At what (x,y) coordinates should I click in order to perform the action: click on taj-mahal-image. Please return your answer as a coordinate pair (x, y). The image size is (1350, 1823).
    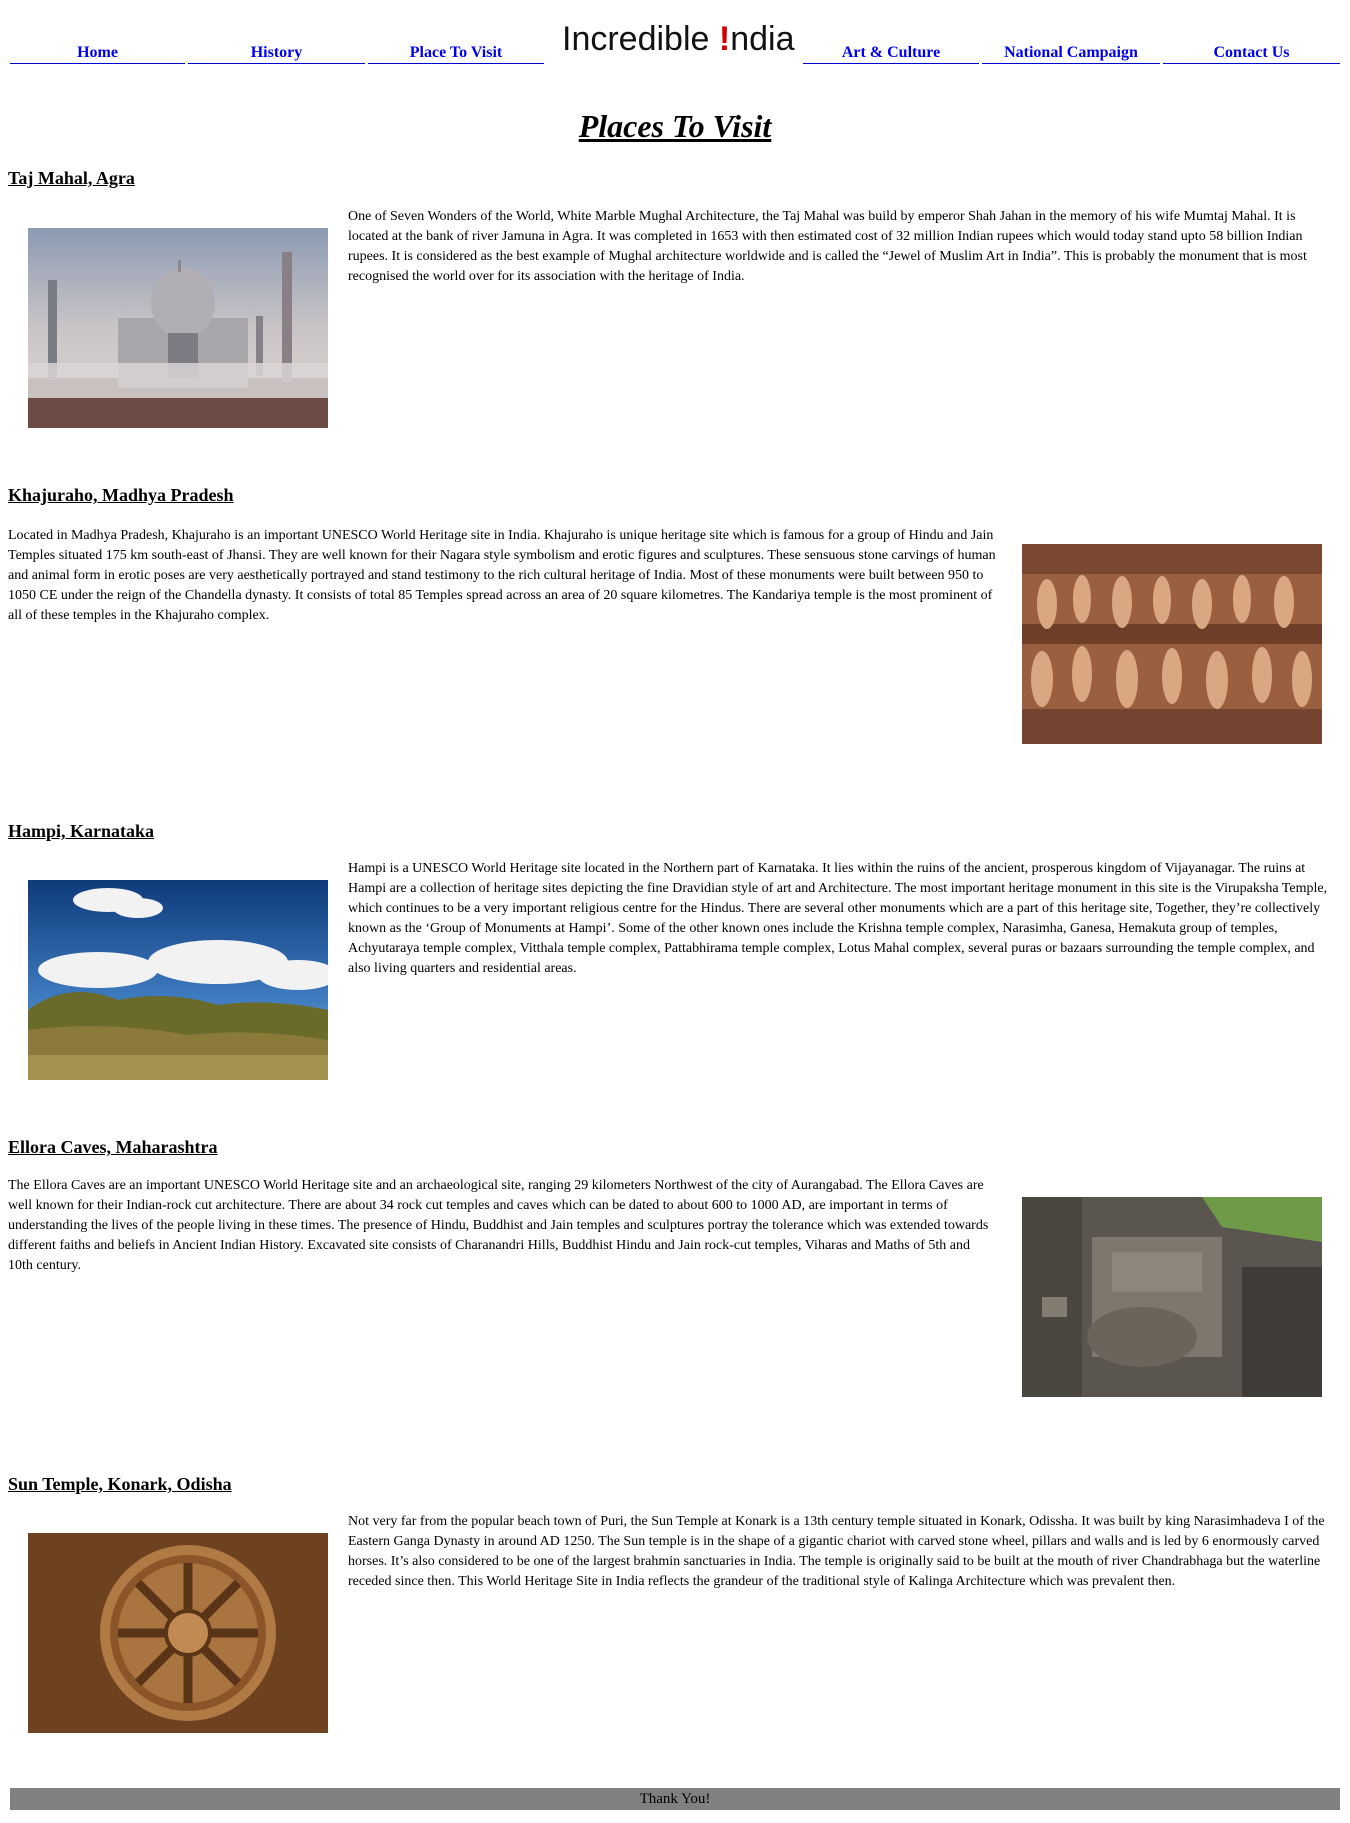
    Looking at the image, I should click on (178, 328).